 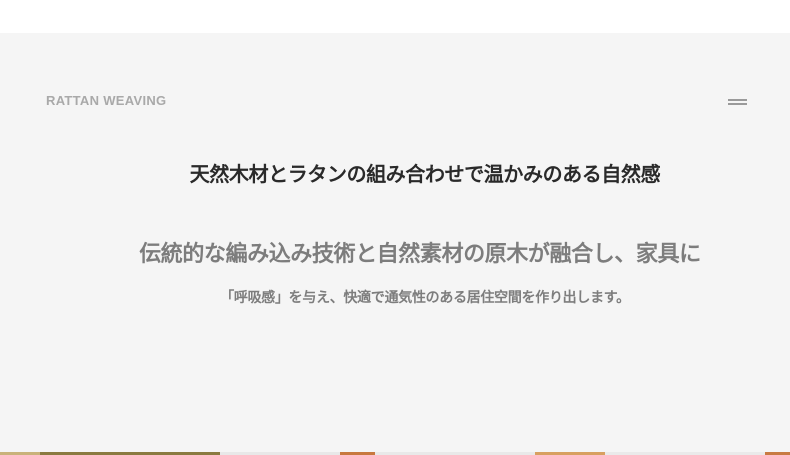 What do you see at coordinates (106, 101) in the screenshot?
I see `brand-logo: RATTAN WEAVING` at bounding box center [106, 101].